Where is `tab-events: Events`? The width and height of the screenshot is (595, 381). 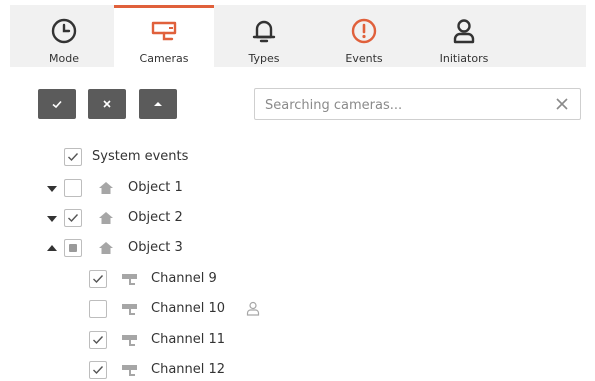 tab-events: Events is located at coordinates (364, 36).